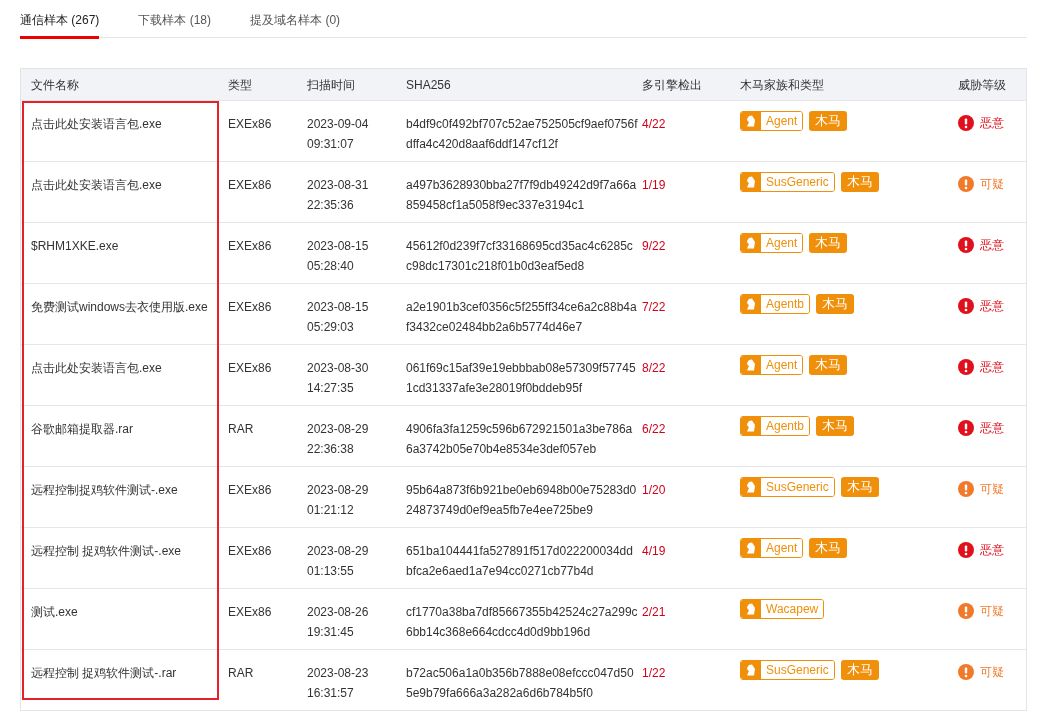 This screenshot has width=1046, height=720. I want to click on sha256-hash: 45612f0d239f7cf33168695cd35ac4c6285cc98dc17301c218f01b0d3eaf5ed8, so click(520, 256).